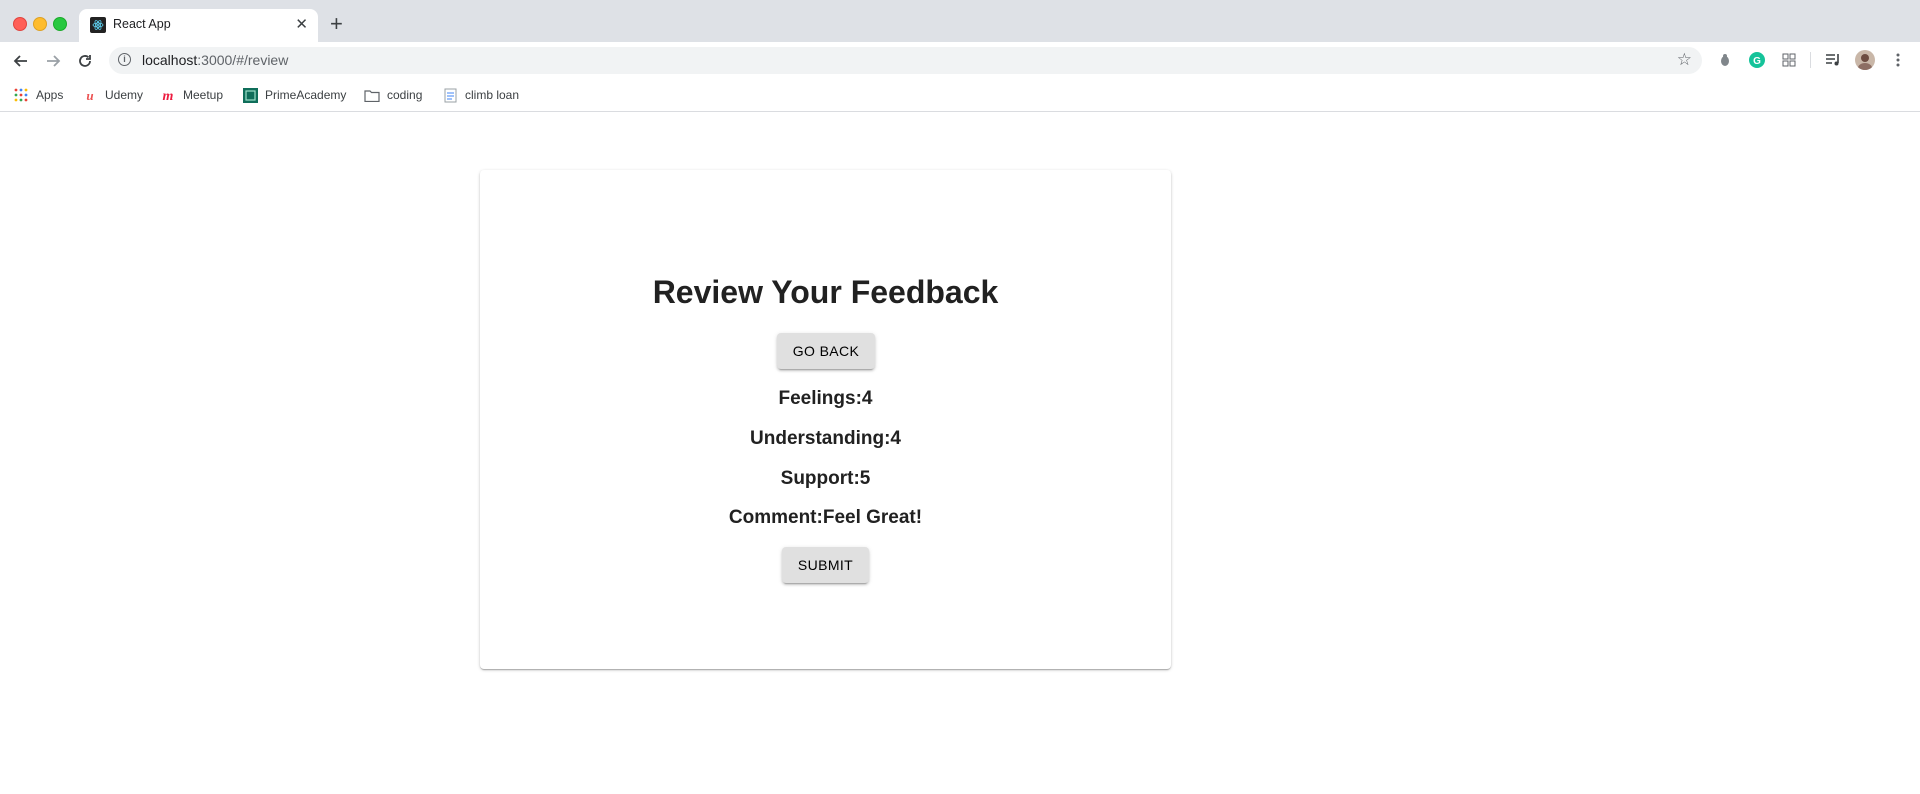 This screenshot has height=794, width=1920. I want to click on bookmark-primeacademy: PrimeAcademy, so click(294, 95).